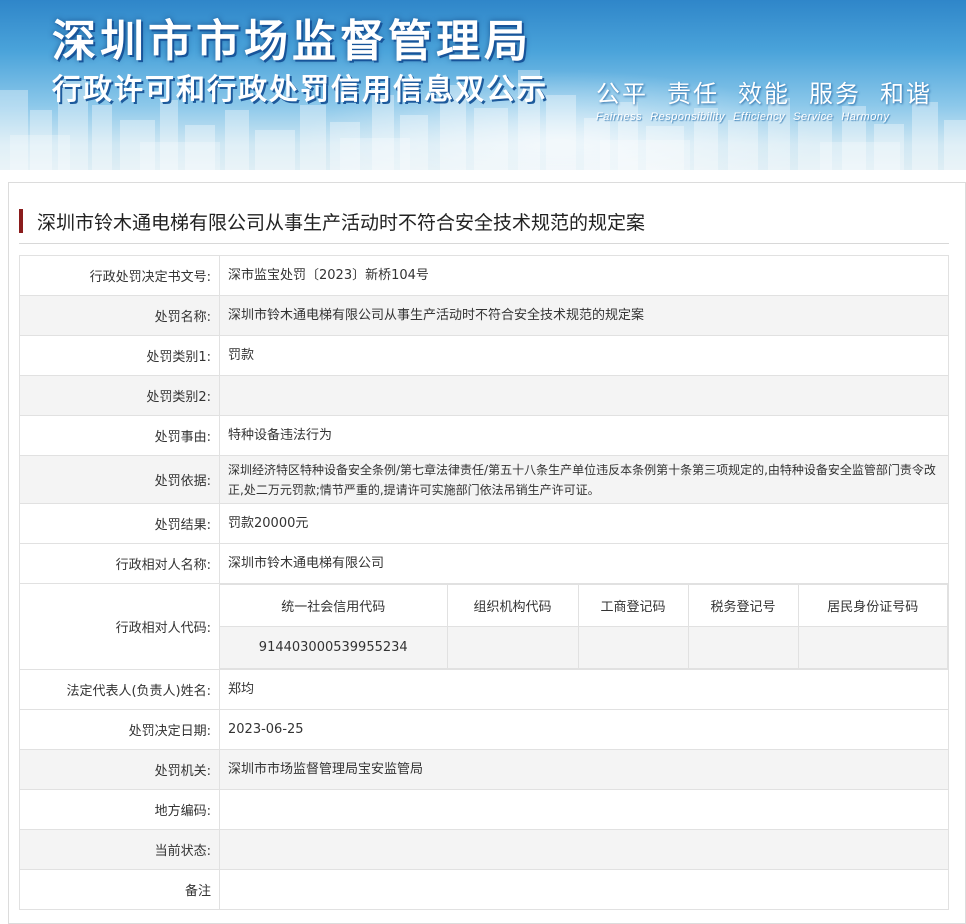  What do you see at coordinates (300, 89) in the screenshot?
I see `banner-subtitle: 行政许可和行政处罚信用信息双公示` at bounding box center [300, 89].